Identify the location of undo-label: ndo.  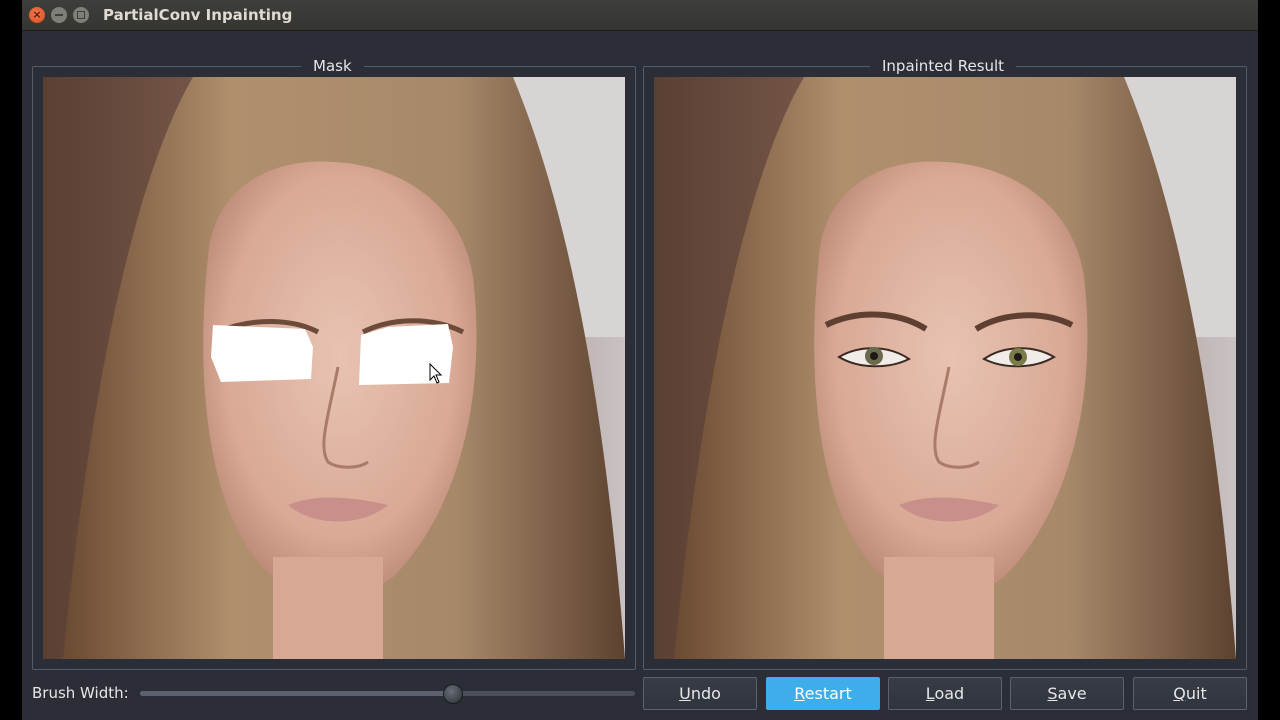
(705, 693).